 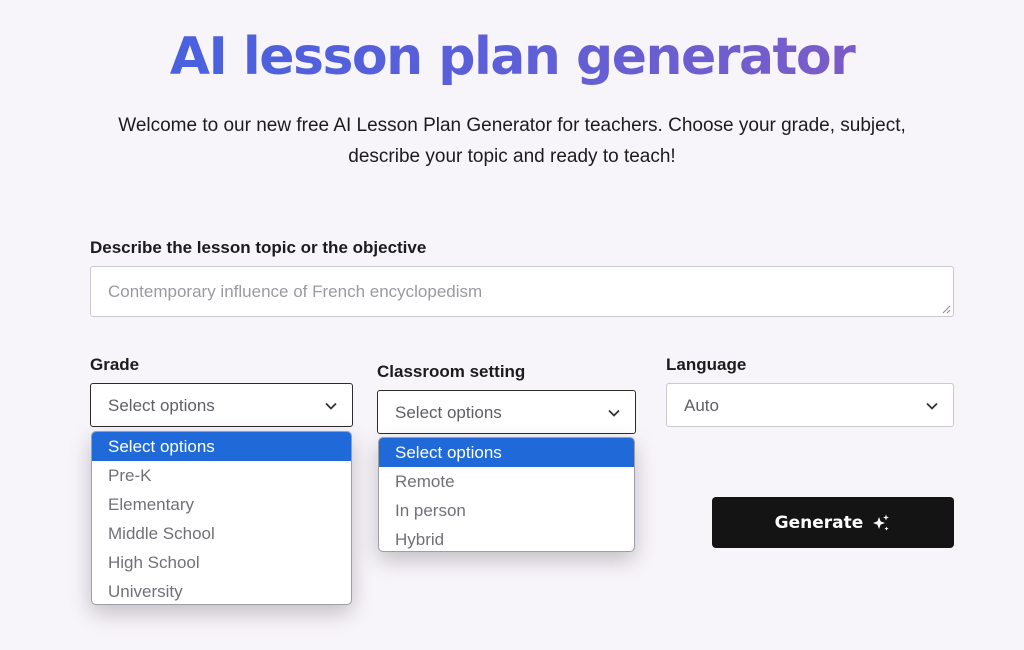 What do you see at coordinates (221, 562) in the screenshot?
I see `grade-option-high-school: High School` at bounding box center [221, 562].